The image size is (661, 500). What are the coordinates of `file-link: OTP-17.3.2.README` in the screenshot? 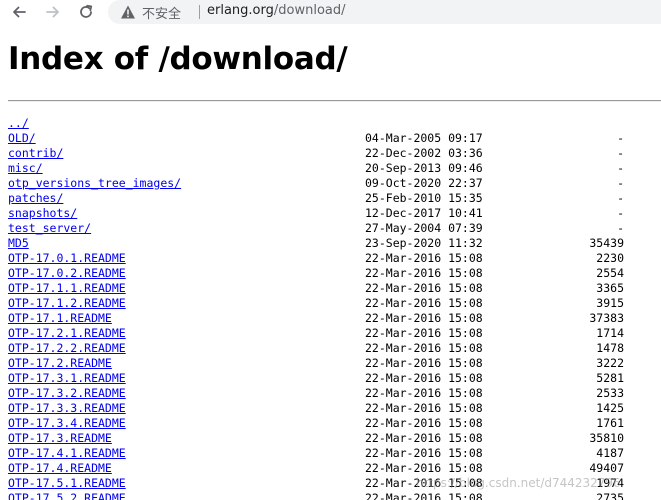 It's located at (67, 393).